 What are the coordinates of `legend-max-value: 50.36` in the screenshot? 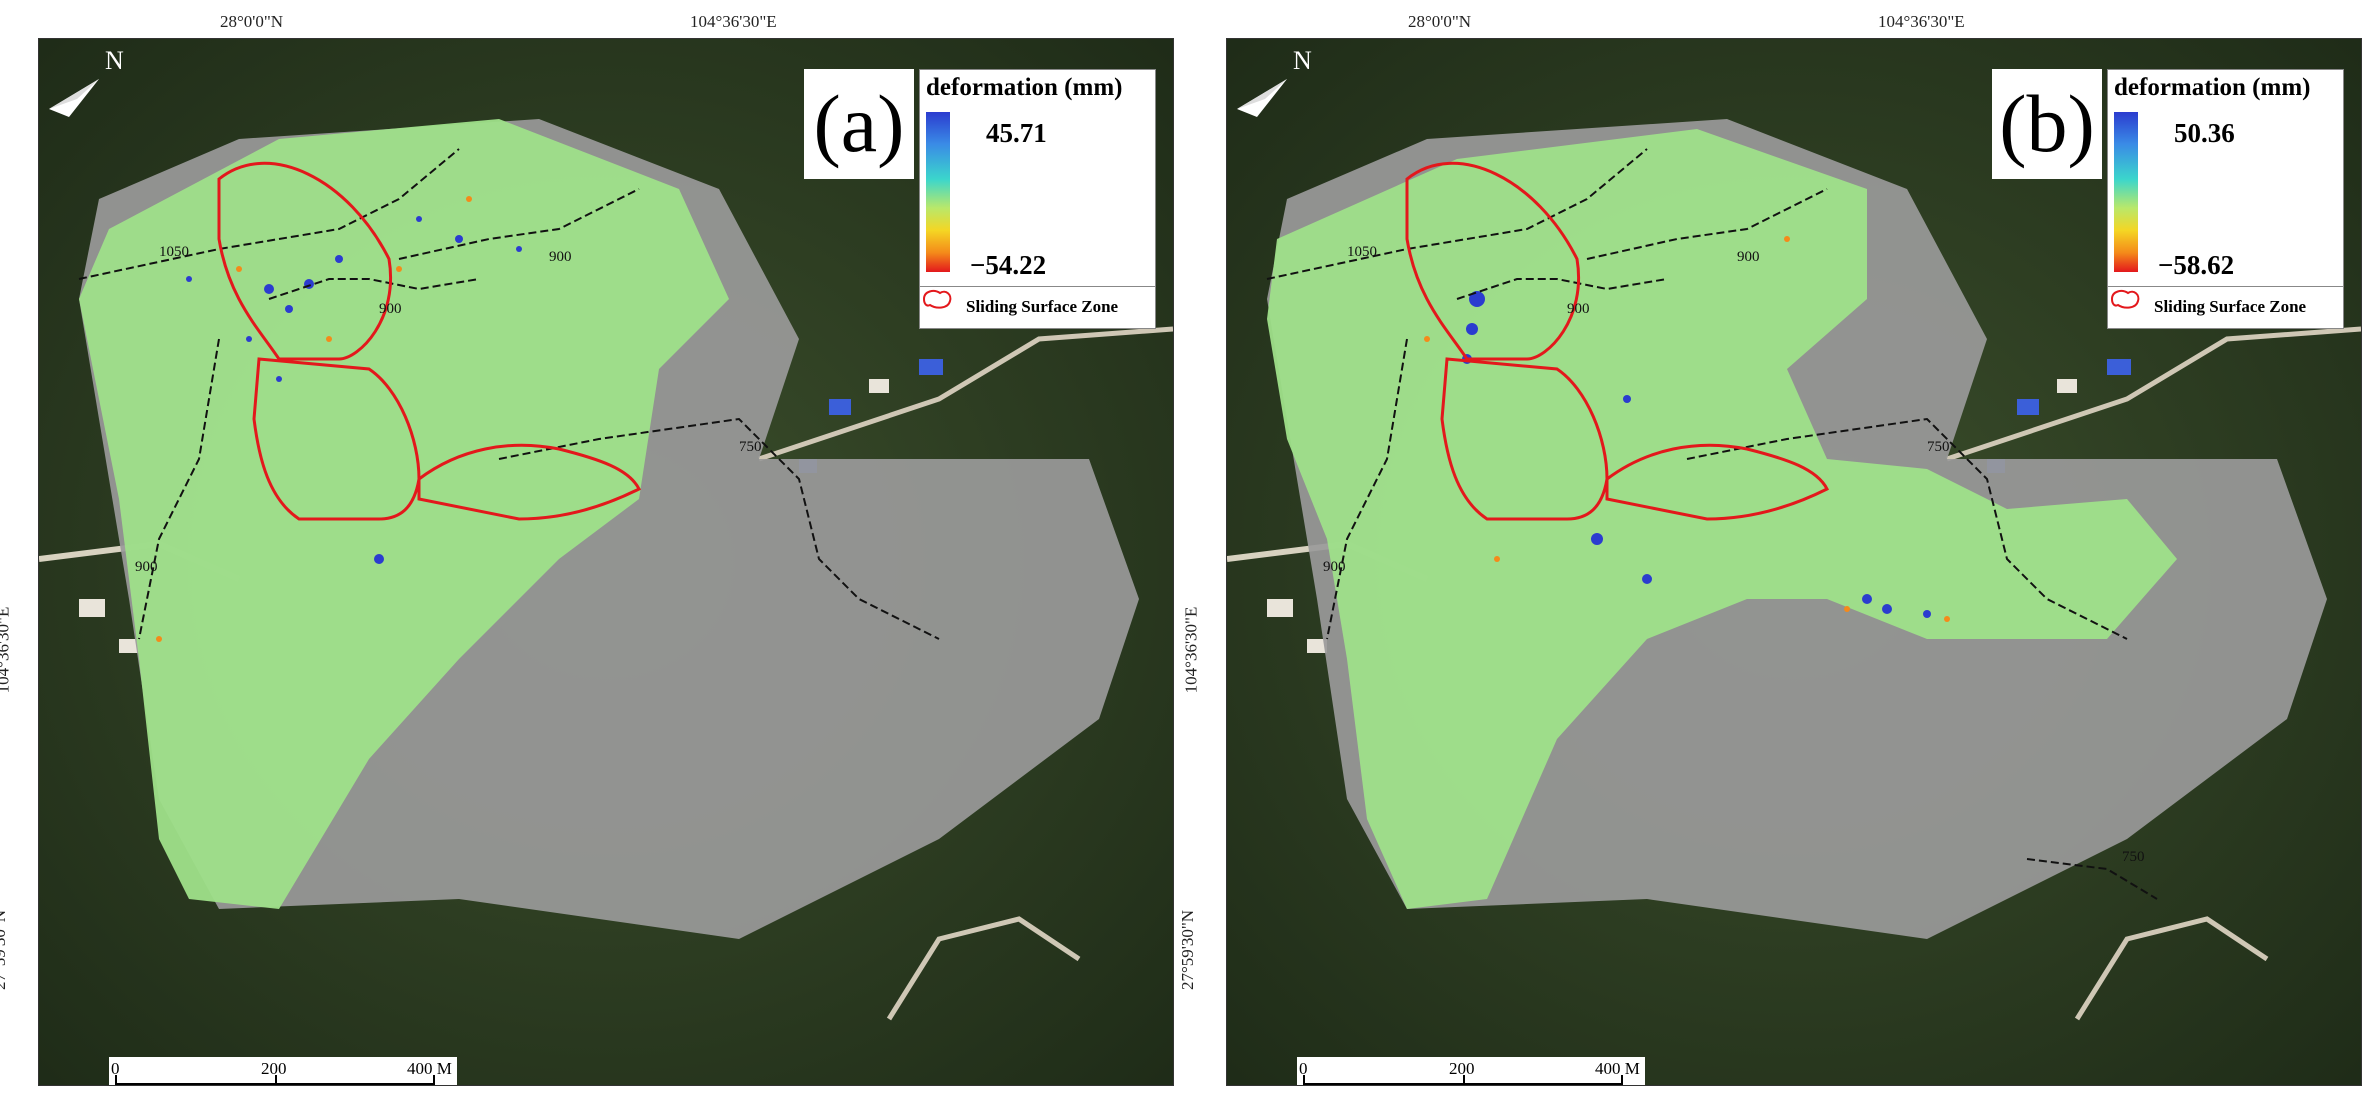 It's located at (2204, 133).